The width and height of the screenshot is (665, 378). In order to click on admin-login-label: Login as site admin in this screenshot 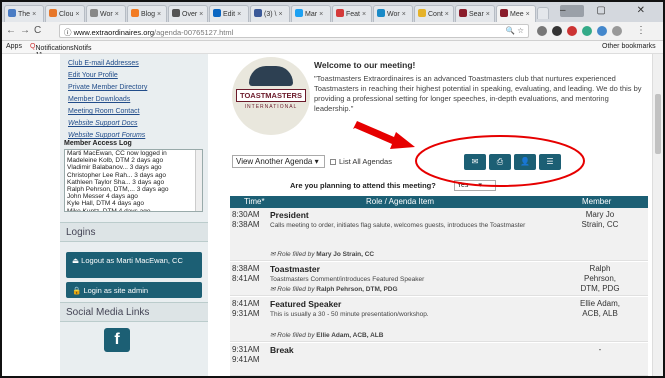, I will do `click(116, 290)`.